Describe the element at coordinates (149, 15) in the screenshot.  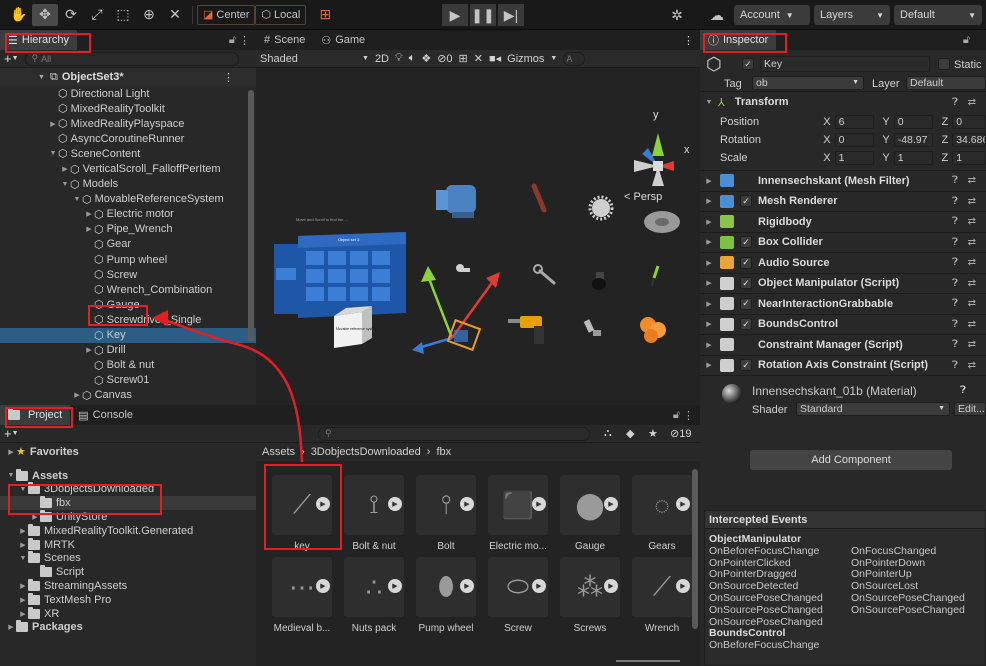
I see `transform-tool-icon: ⊕` at that location.